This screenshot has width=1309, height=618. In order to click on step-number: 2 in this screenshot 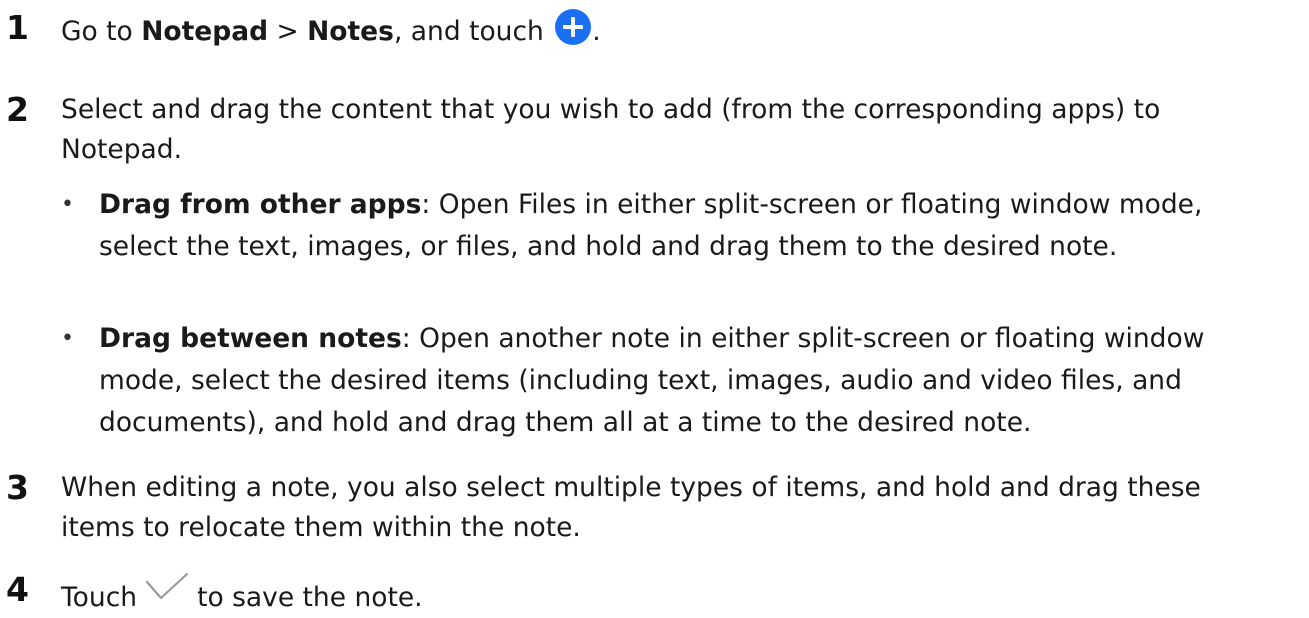, I will do `click(17, 109)`.